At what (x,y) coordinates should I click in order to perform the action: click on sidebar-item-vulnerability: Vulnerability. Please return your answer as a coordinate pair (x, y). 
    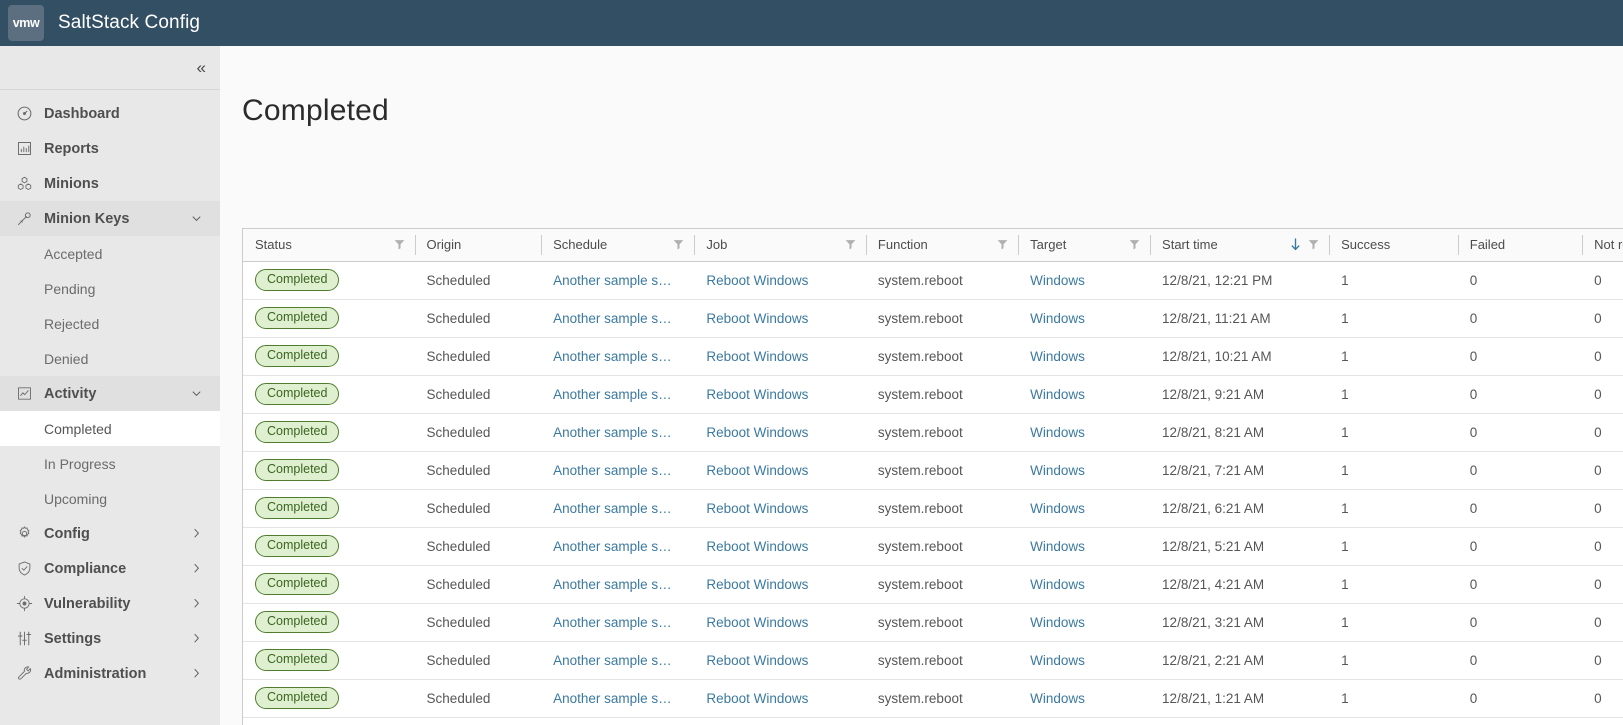
    Looking at the image, I should click on (110, 603).